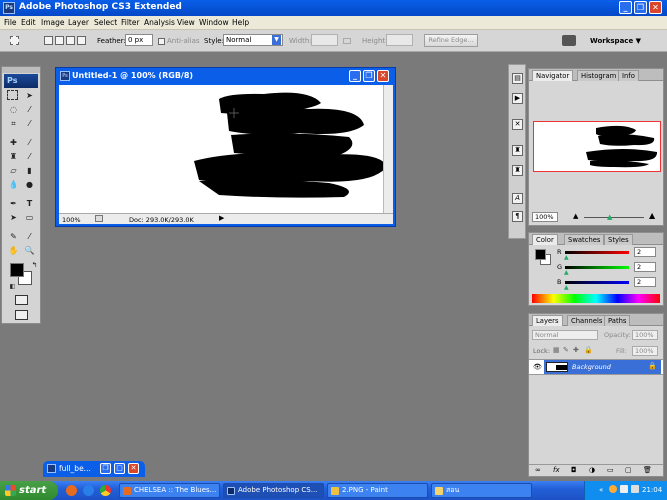  Describe the element at coordinates (13, 110) in the screenshot. I see `lasso-icon: ◌` at that location.